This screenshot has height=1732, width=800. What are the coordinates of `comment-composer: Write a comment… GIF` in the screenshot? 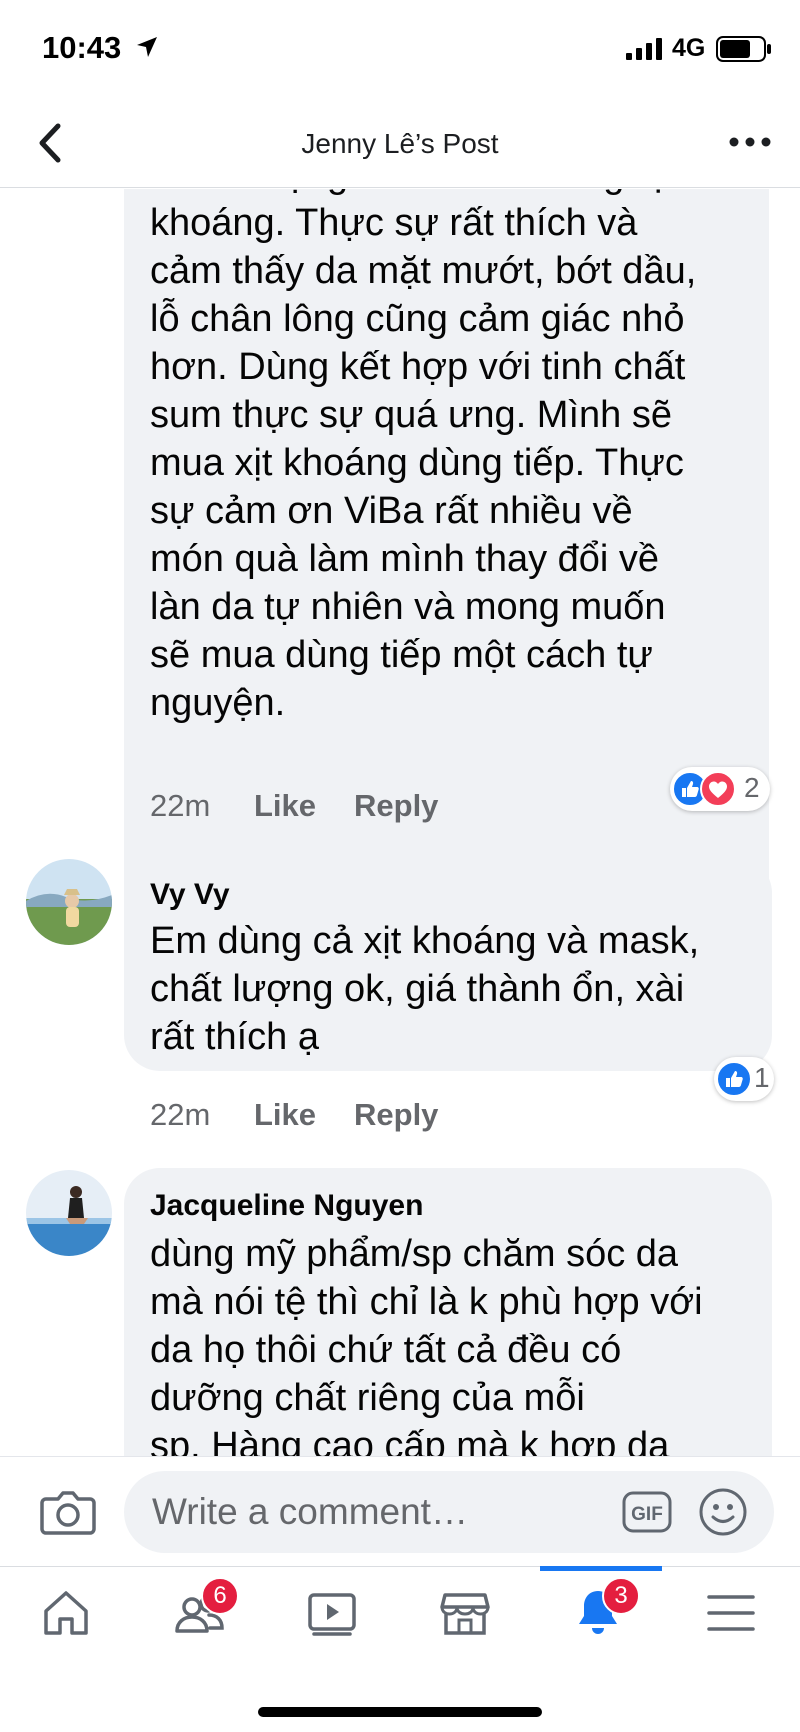 It's located at (400, 1511).